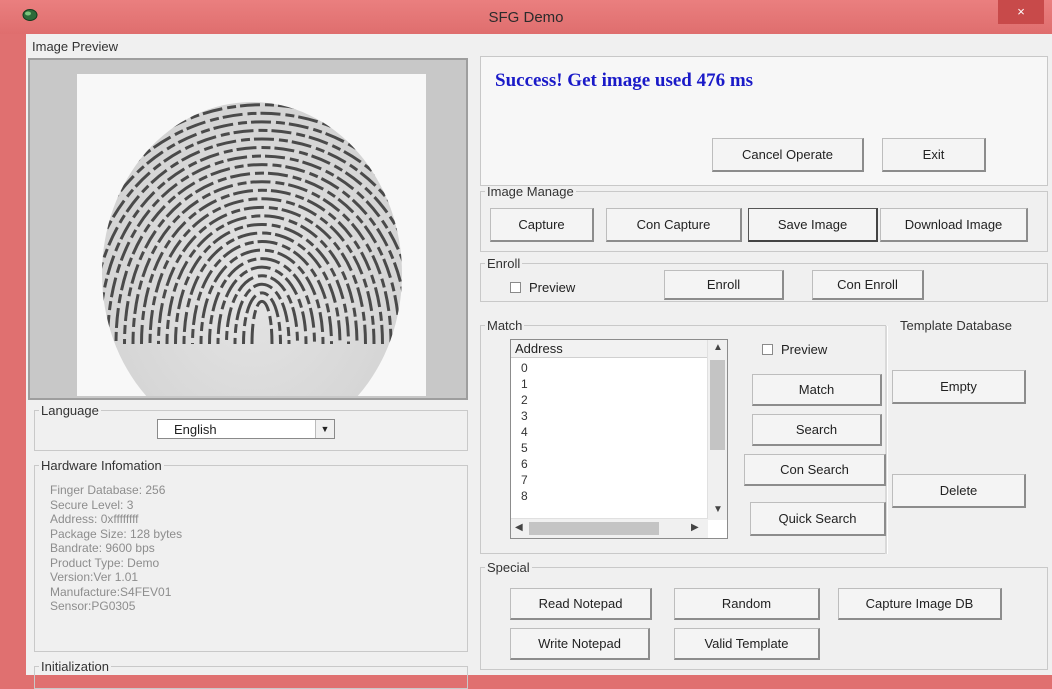 This screenshot has height=689, width=1052. I want to click on language-group-title: Language, so click(70, 410).